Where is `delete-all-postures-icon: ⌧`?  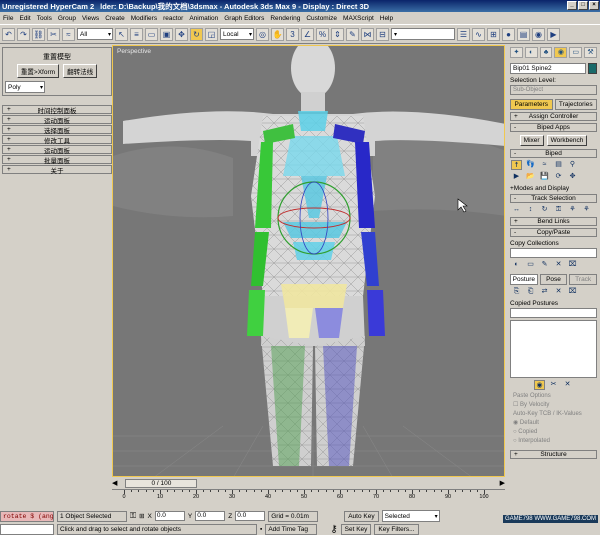 delete-all-postures-icon: ⌧ is located at coordinates (572, 292).